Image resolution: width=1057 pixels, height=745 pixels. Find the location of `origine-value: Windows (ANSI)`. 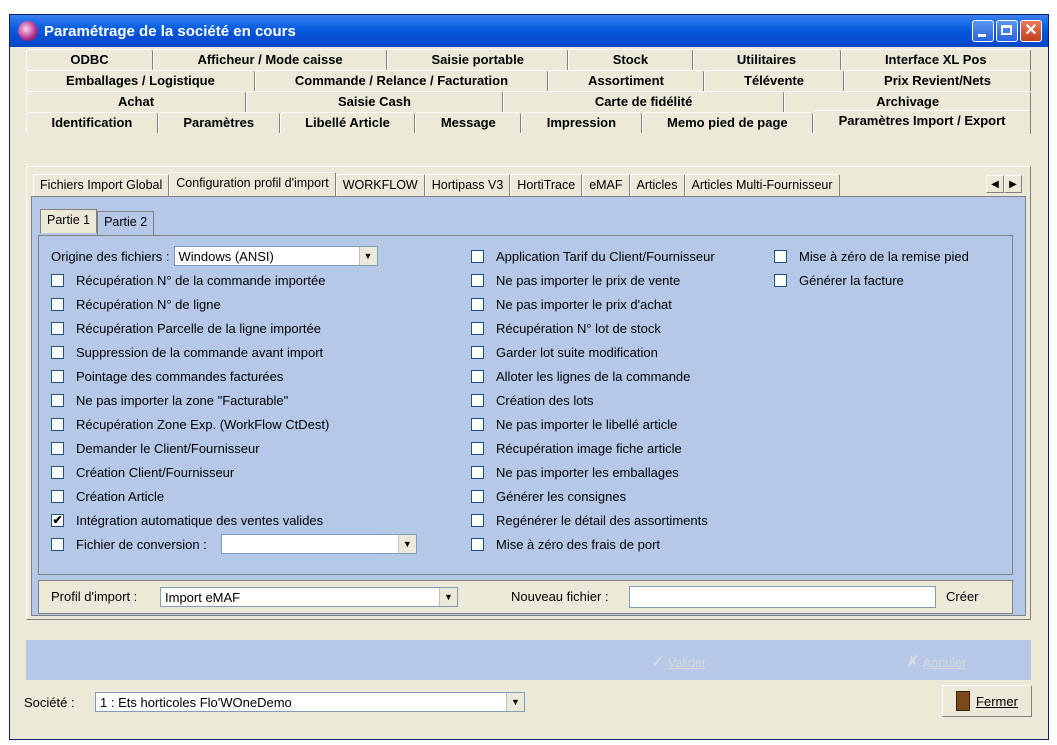

origine-value: Windows (ANSI) is located at coordinates (226, 256).